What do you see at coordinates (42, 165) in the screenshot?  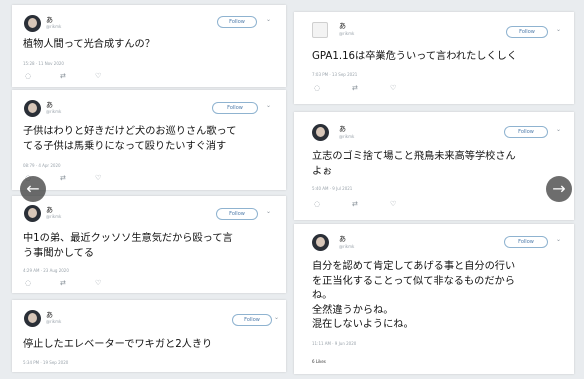 I see `tweet-timestamp: 08:79 · 4 Apr 2020` at bounding box center [42, 165].